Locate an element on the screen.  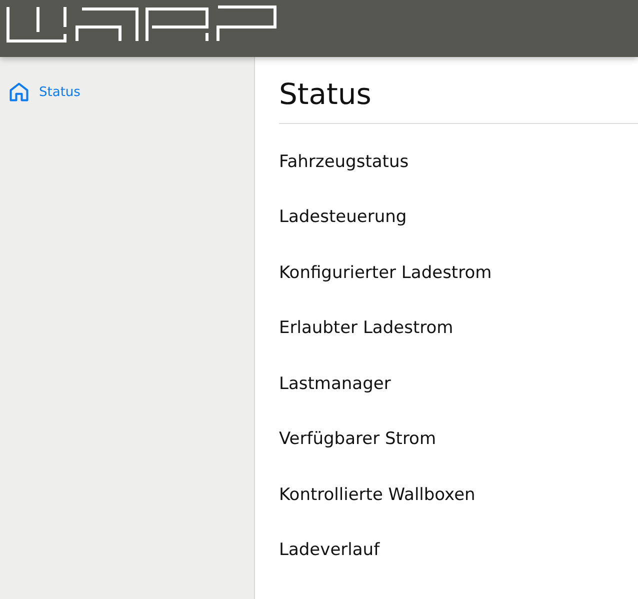
page-title: Status is located at coordinates (458, 100).